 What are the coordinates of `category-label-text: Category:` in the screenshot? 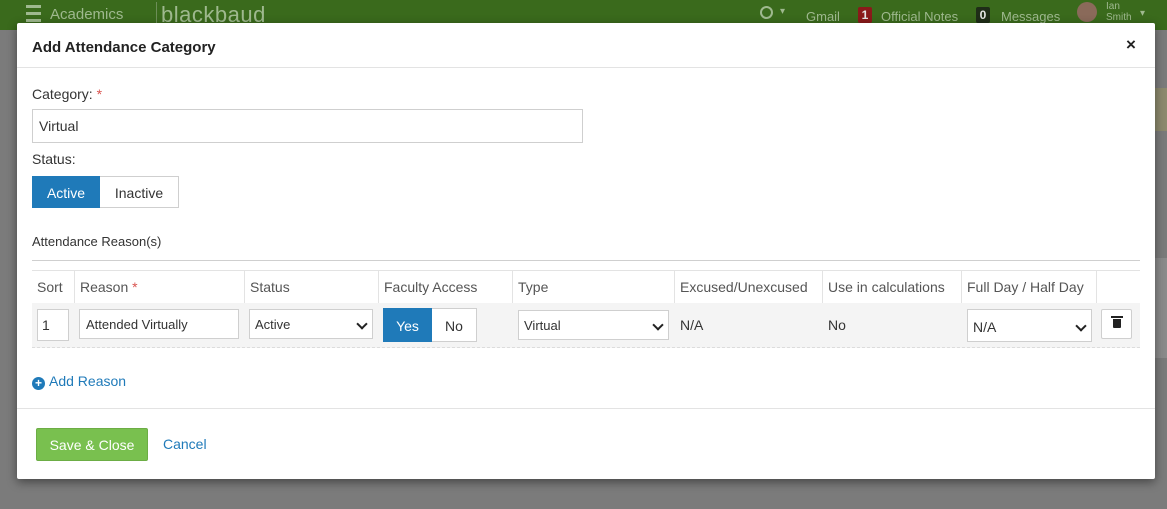 It's located at (62, 94).